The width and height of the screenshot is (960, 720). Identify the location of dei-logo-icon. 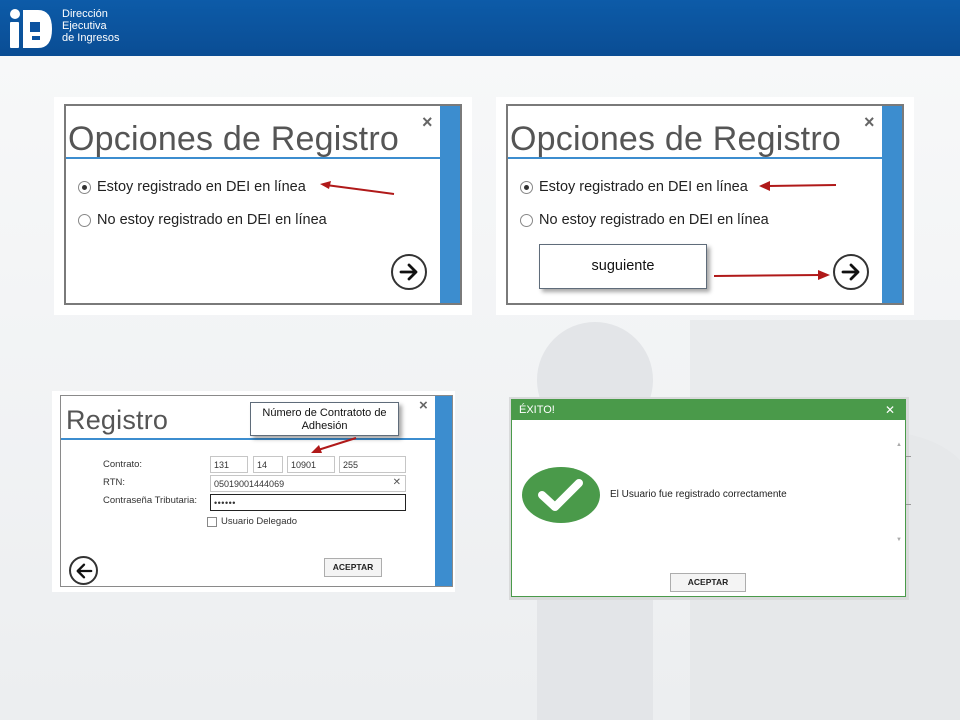
(31, 28).